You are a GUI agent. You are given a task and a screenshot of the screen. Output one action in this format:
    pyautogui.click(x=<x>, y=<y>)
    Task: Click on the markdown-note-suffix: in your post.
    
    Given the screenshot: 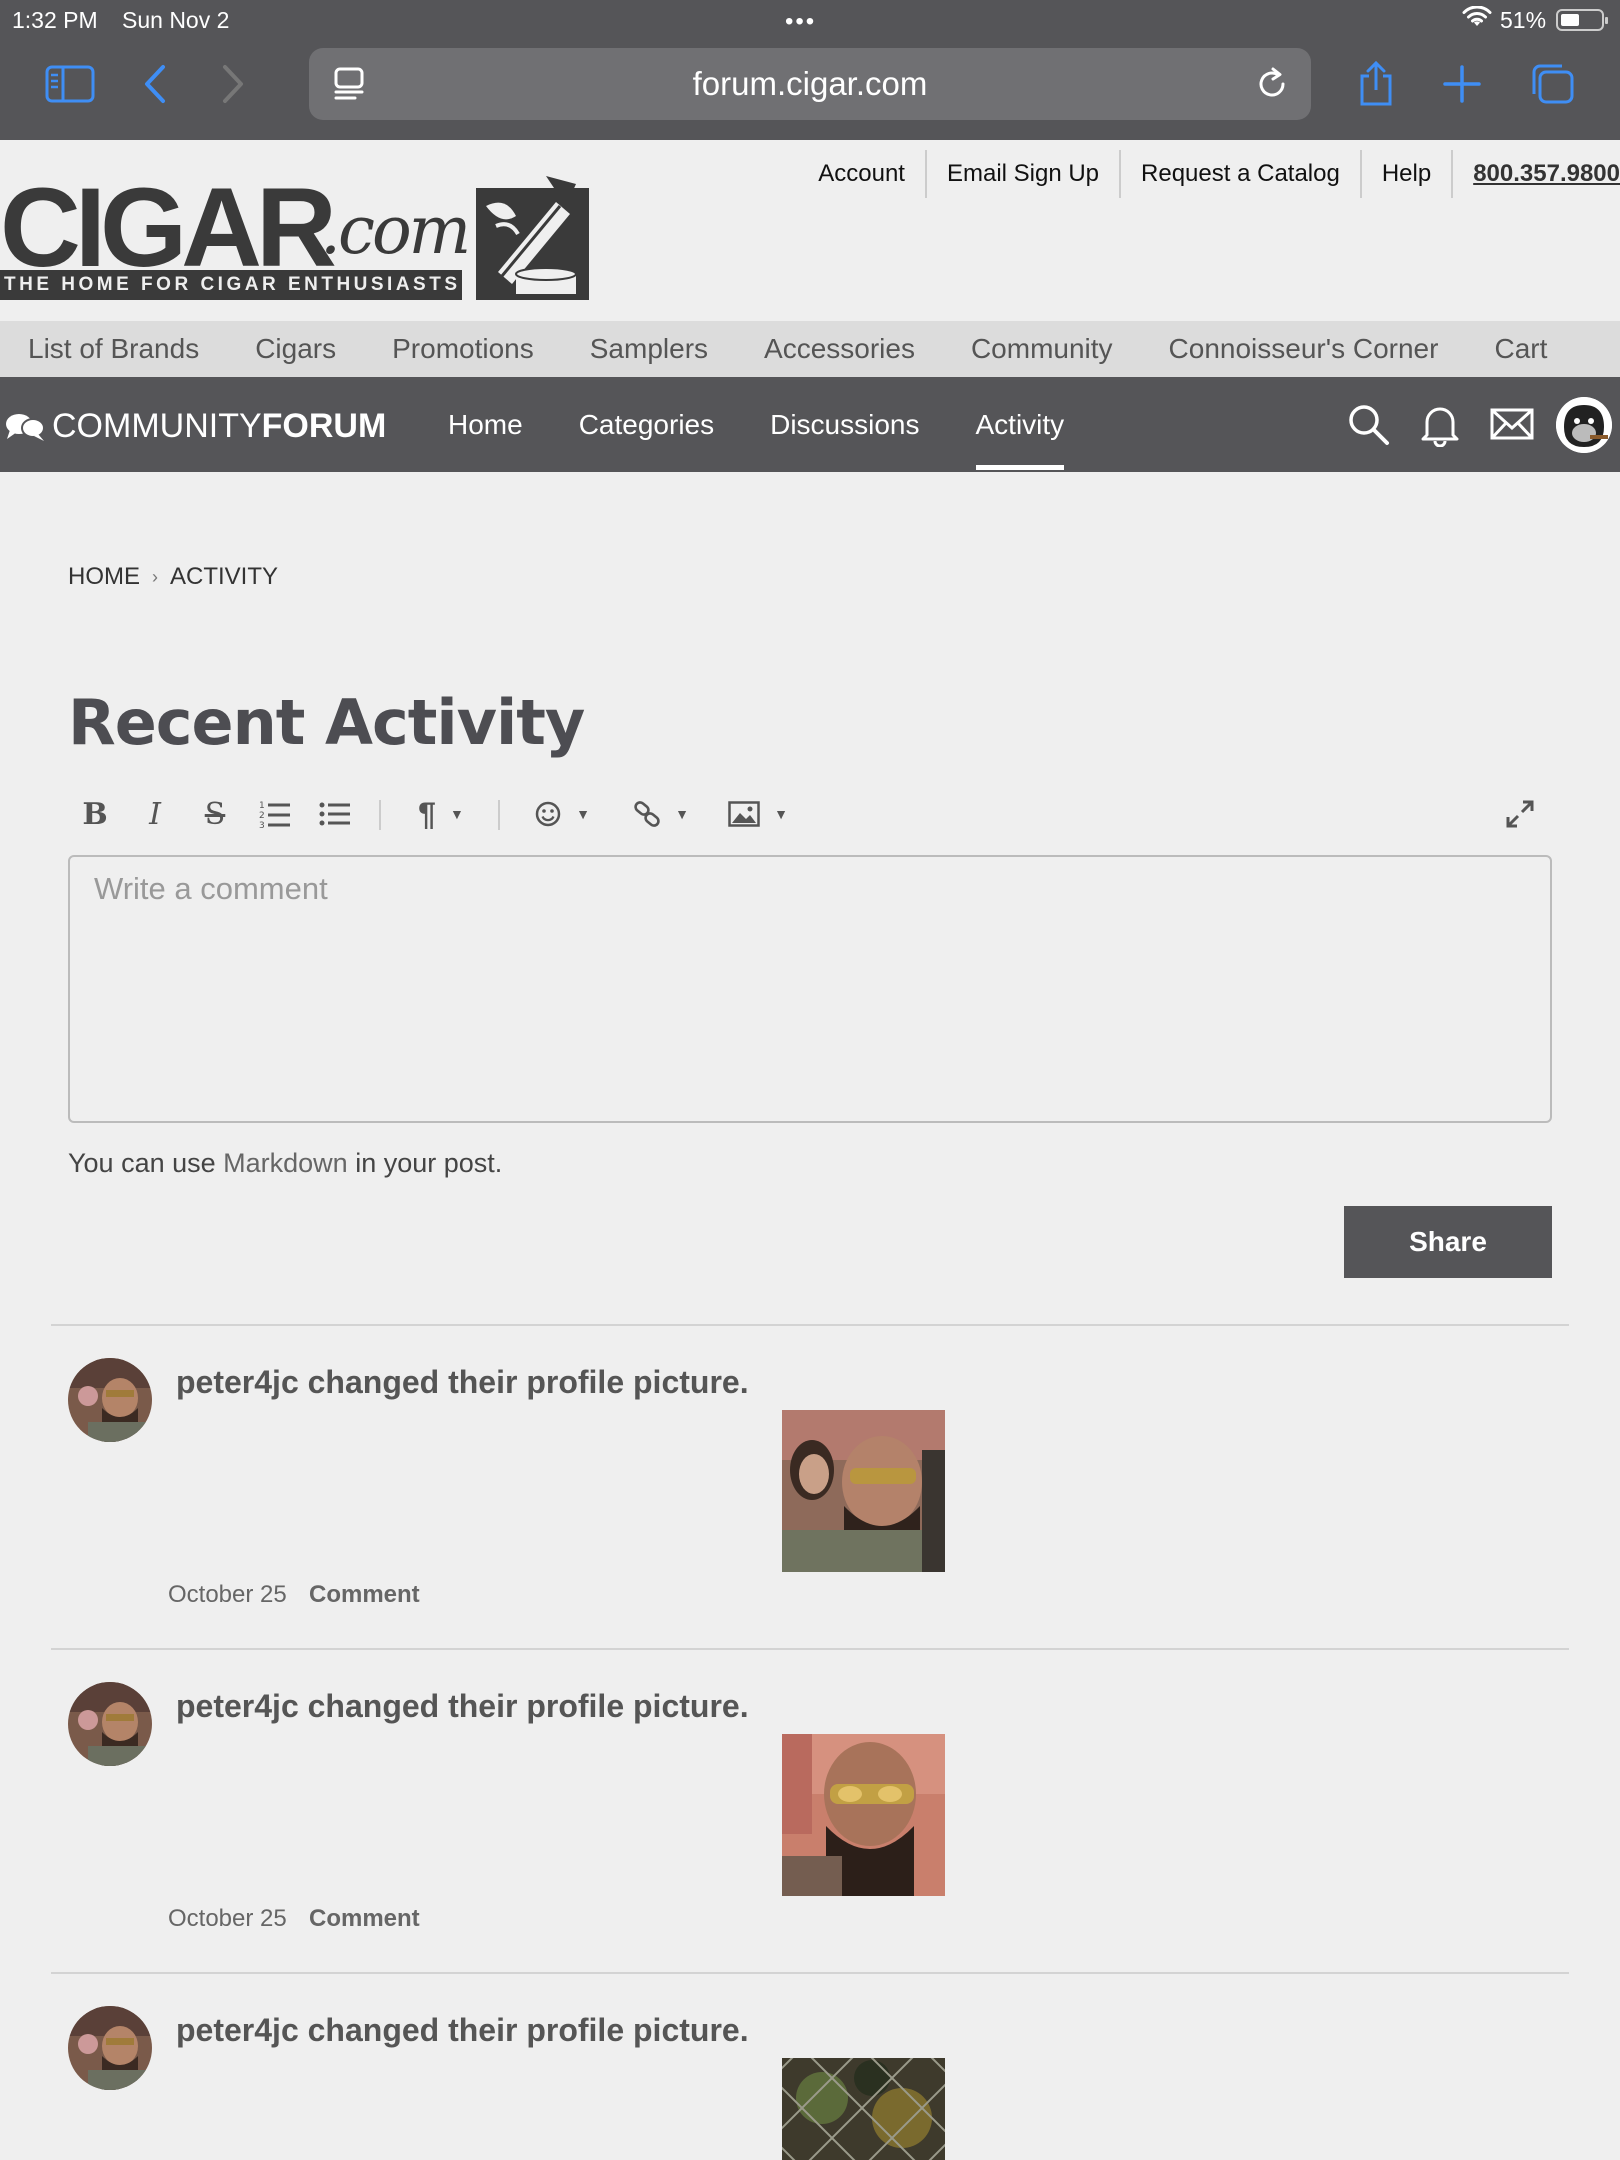 What is the action you would take?
    pyautogui.click(x=425, y=1163)
    